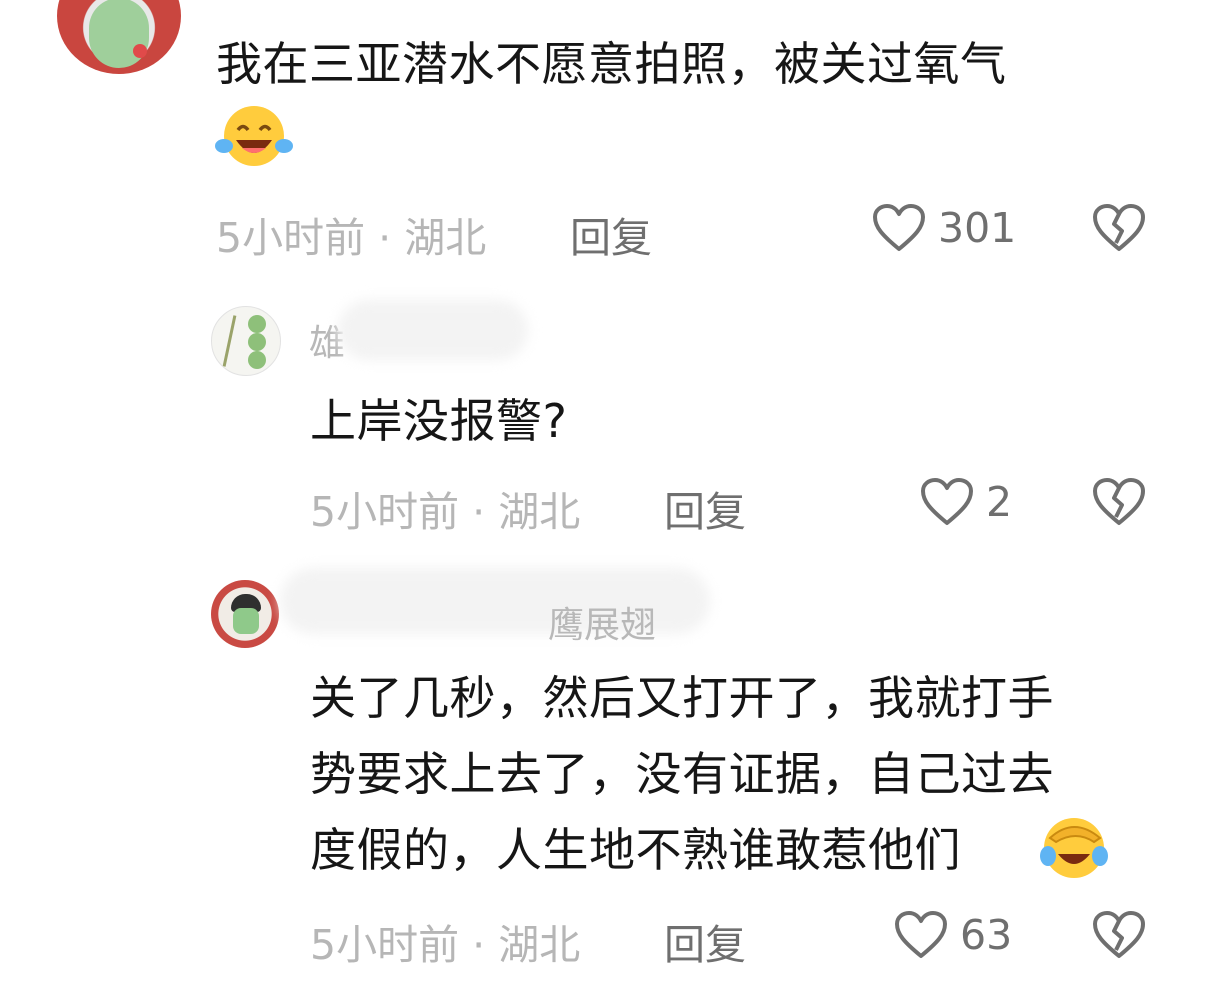  What do you see at coordinates (433, 330) in the screenshot?
I see `username-blur` at bounding box center [433, 330].